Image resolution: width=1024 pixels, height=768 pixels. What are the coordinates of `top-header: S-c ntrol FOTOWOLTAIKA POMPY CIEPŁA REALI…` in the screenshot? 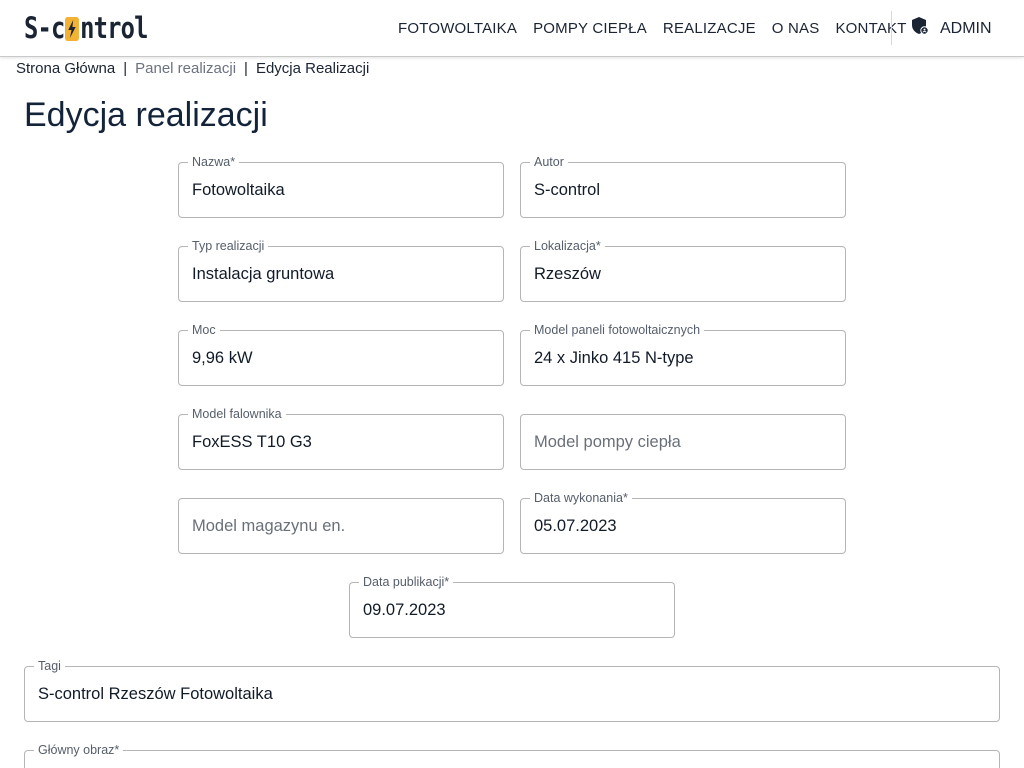 It's located at (512, 28).